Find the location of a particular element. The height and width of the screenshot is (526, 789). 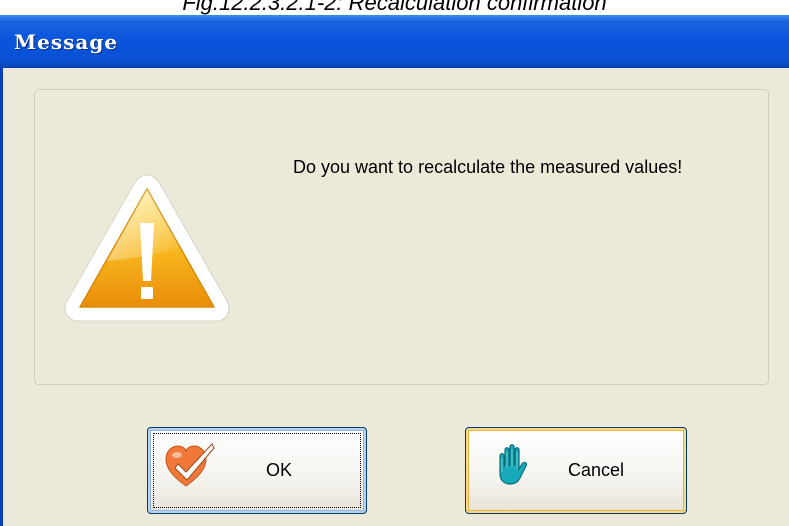

title-bar: Message is located at coordinates (394, 41).